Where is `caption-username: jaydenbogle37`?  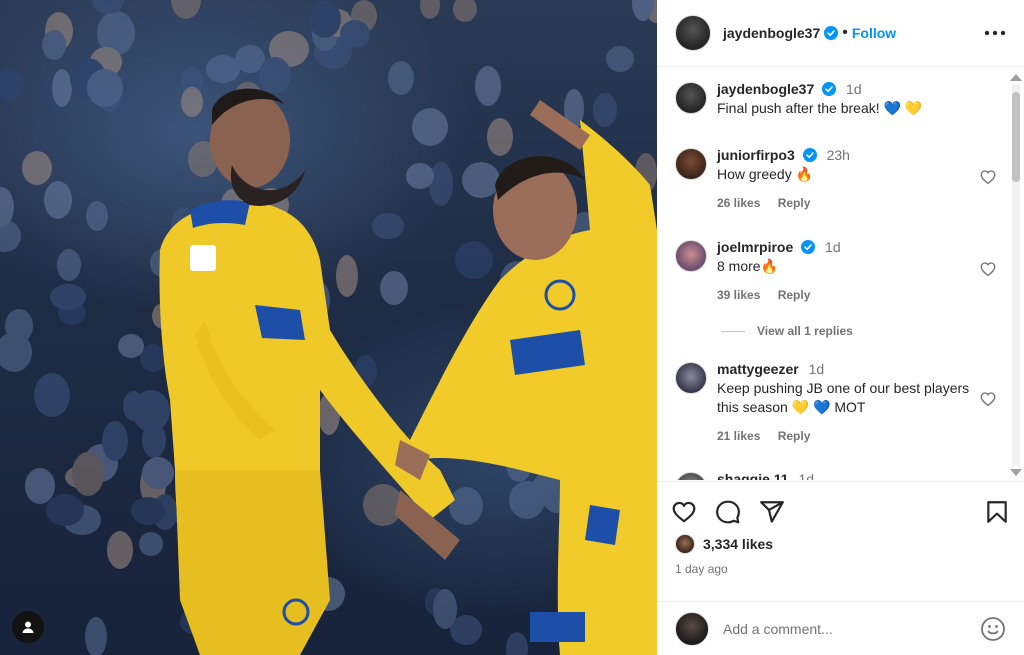 caption-username: jaydenbogle37 is located at coordinates (765, 89).